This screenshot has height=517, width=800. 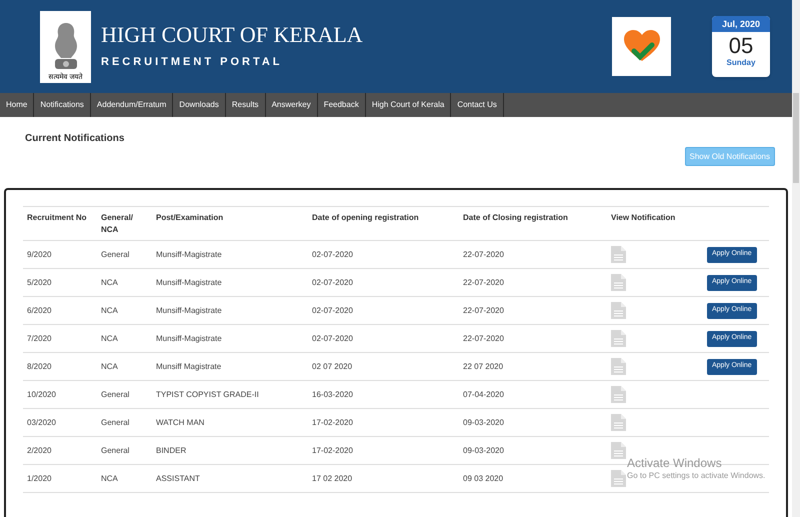 I want to click on table-cell: ASSISTANT, so click(x=178, y=478).